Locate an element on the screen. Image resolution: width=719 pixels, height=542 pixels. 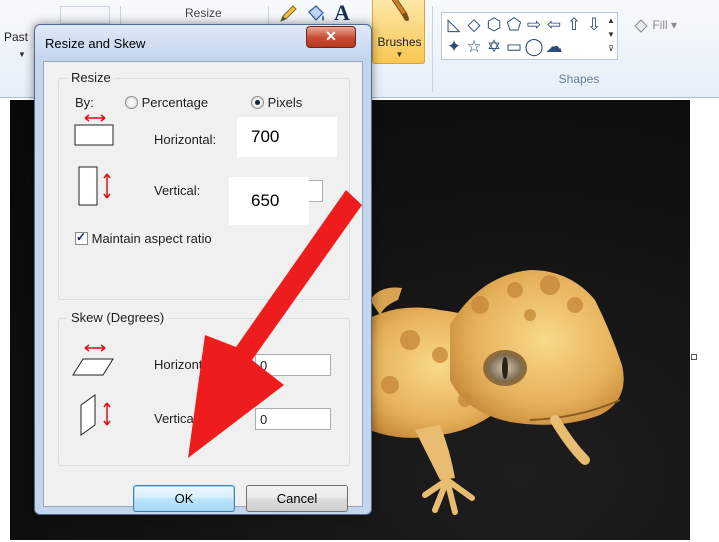
fill-bucket-icon is located at coordinates (315, 14).